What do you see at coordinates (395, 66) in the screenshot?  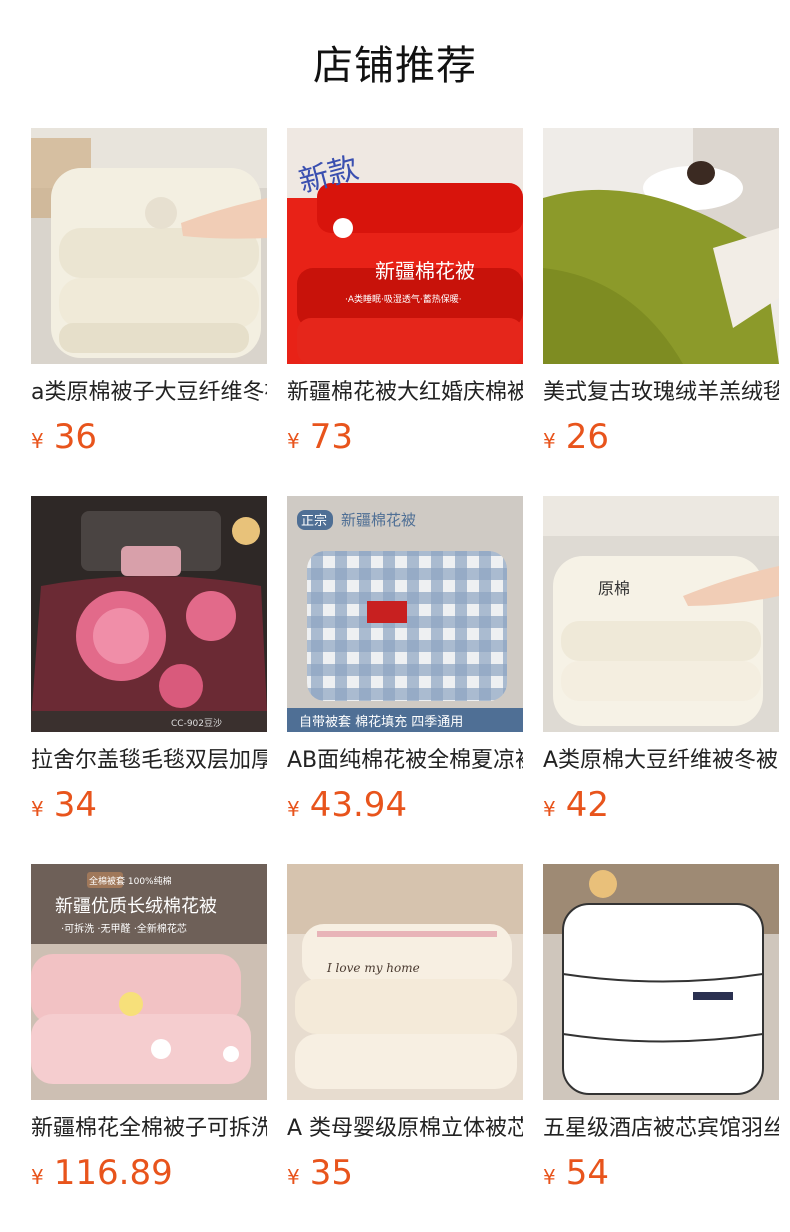 I see `page-title: 店铺推荐` at bounding box center [395, 66].